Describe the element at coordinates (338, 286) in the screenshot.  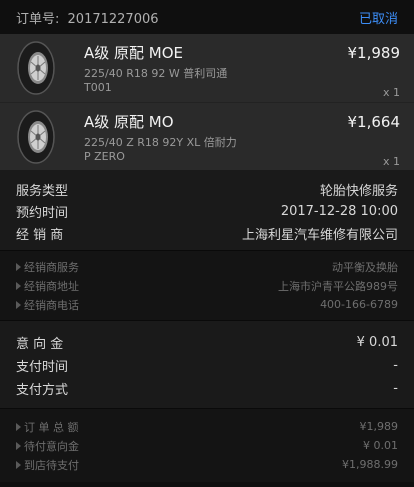
I see `dealer-address-value: 上海市沪青平公路989号` at that location.